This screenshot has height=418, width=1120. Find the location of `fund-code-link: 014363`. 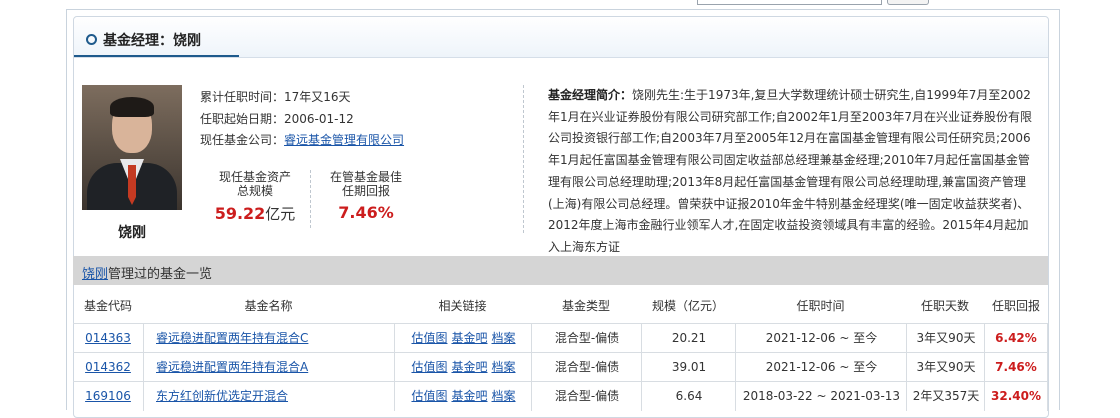

fund-code-link: 014363 is located at coordinates (108, 338).